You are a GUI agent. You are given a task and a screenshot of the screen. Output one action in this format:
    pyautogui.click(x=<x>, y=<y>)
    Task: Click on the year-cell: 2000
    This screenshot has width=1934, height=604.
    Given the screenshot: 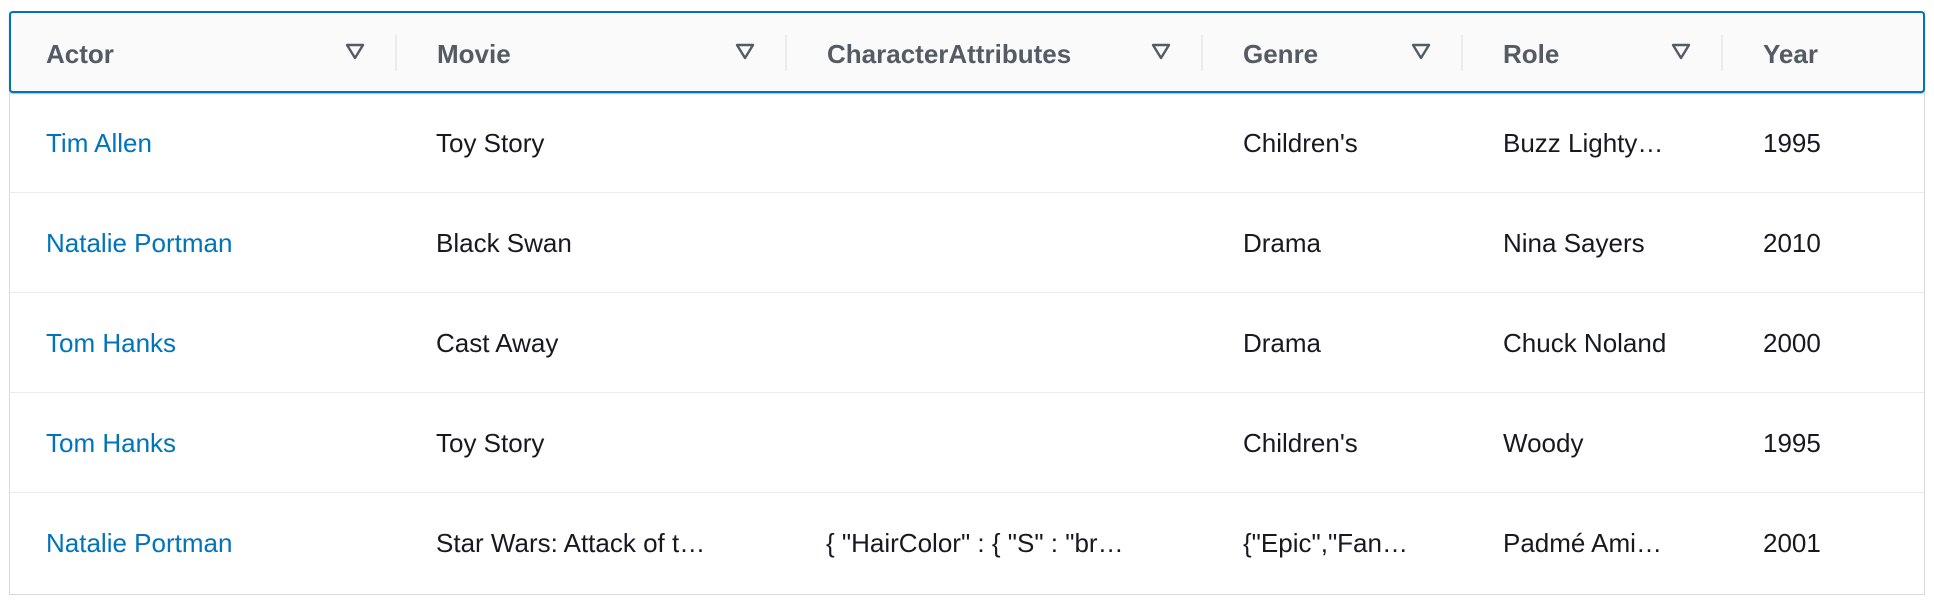 What is the action you would take?
    pyautogui.click(x=1792, y=343)
    